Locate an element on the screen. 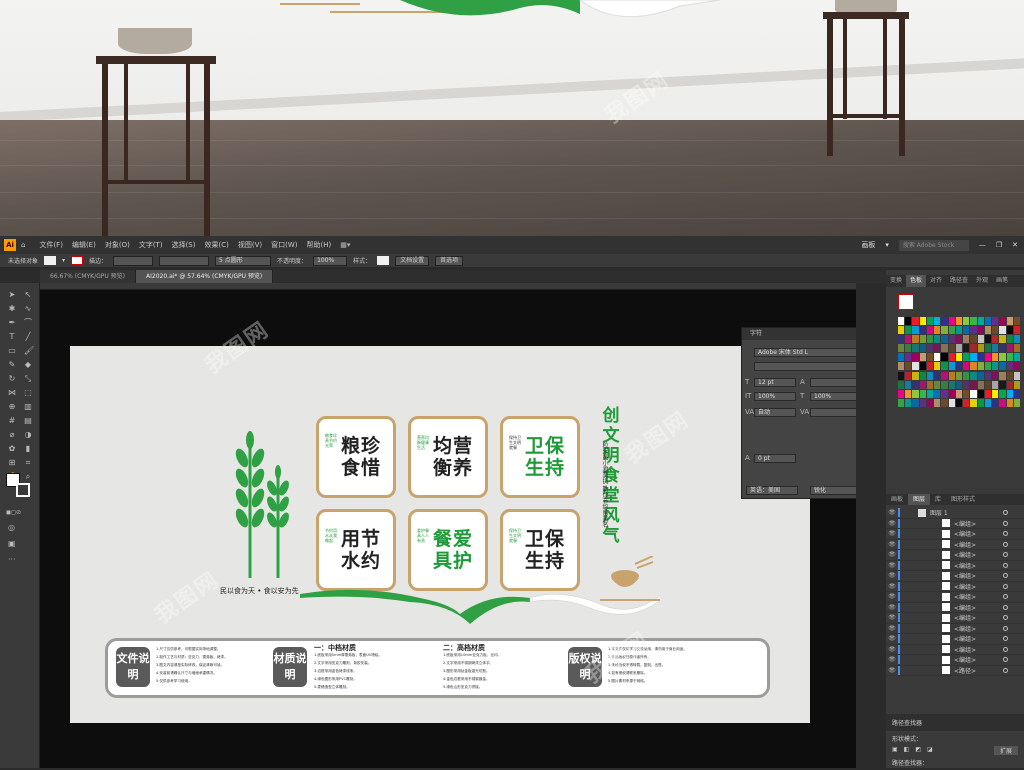 The image size is (1024, 770). unite-icon: ▣ is located at coordinates (895, 750).